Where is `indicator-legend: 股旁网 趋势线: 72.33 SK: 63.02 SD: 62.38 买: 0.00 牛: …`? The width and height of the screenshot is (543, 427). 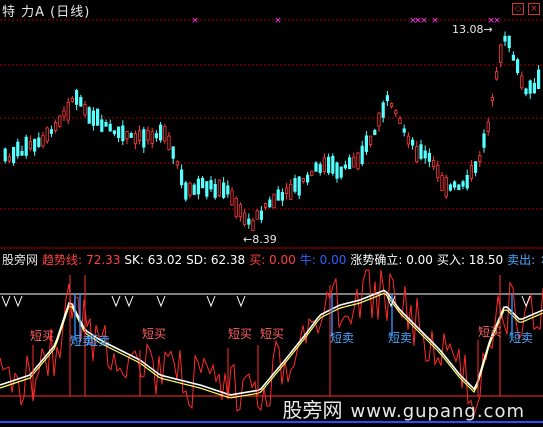 indicator-legend: 股旁网 趋势线: 72.33 SK: 63.02 SD: 62.38 买: 0.00 牛: … is located at coordinates (272, 259).